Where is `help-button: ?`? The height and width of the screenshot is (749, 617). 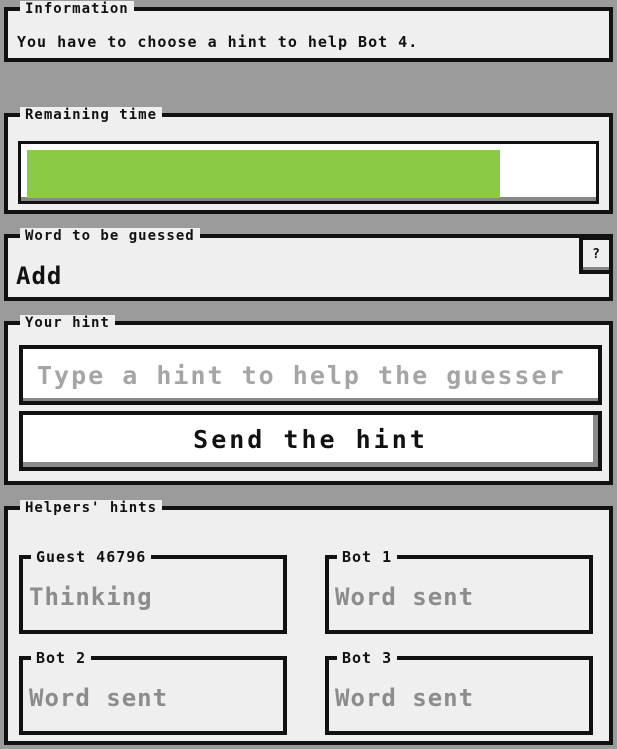 help-button: ? is located at coordinates (596, 255).